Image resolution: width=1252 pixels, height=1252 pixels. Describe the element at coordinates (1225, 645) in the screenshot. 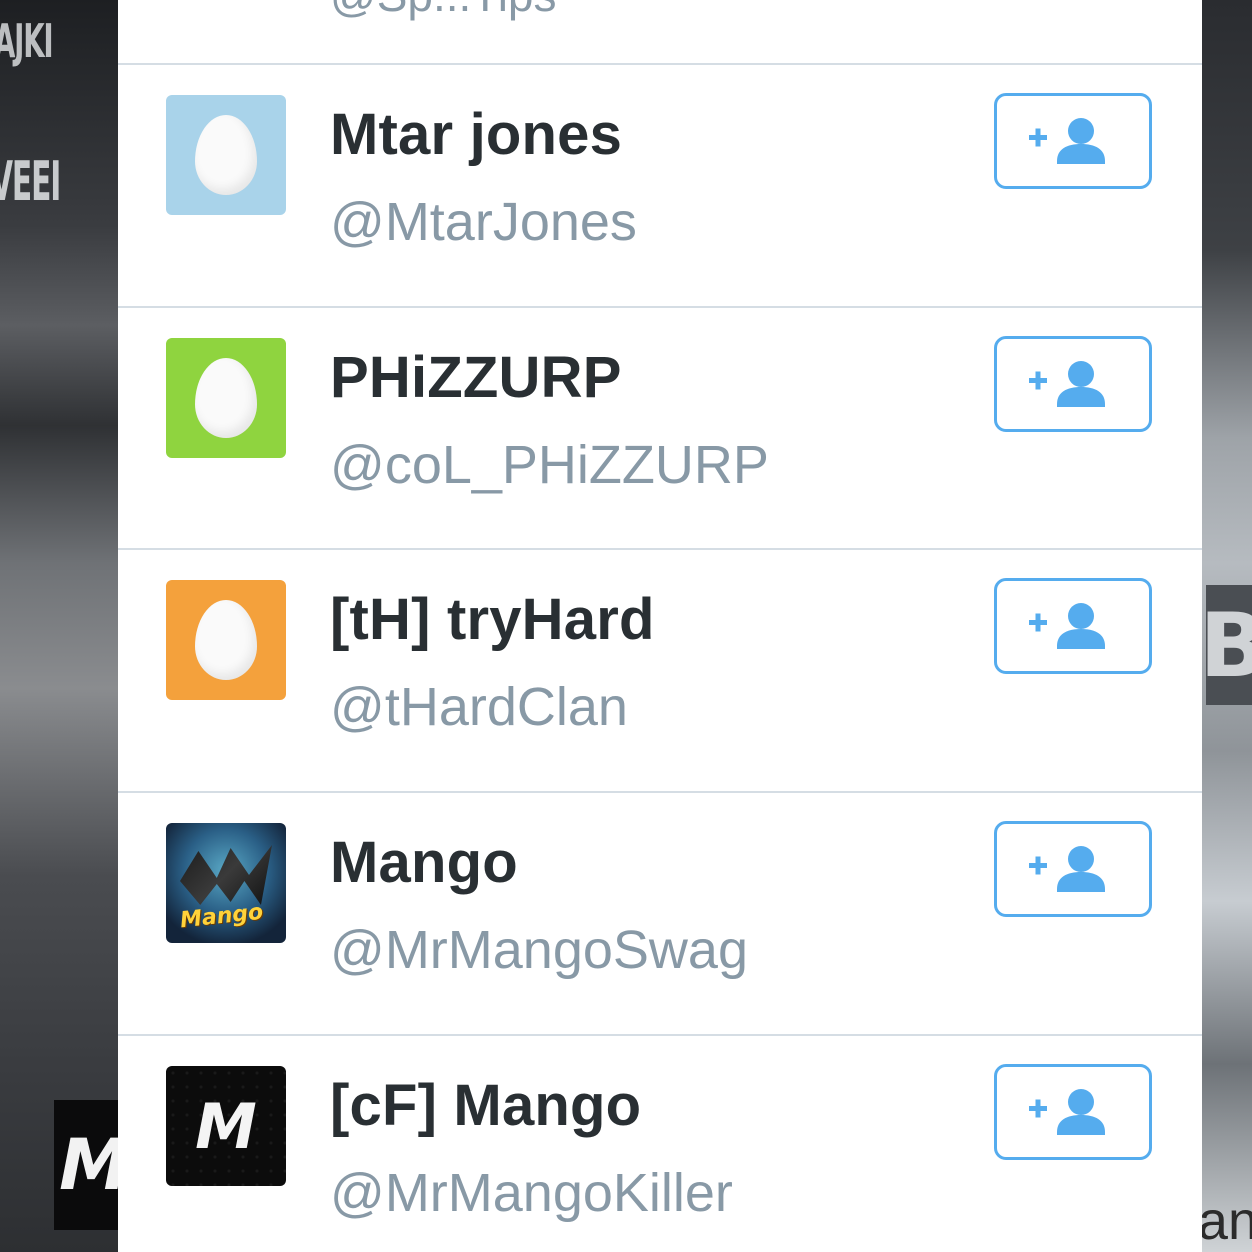

I see `background-right-block: B` at that location.